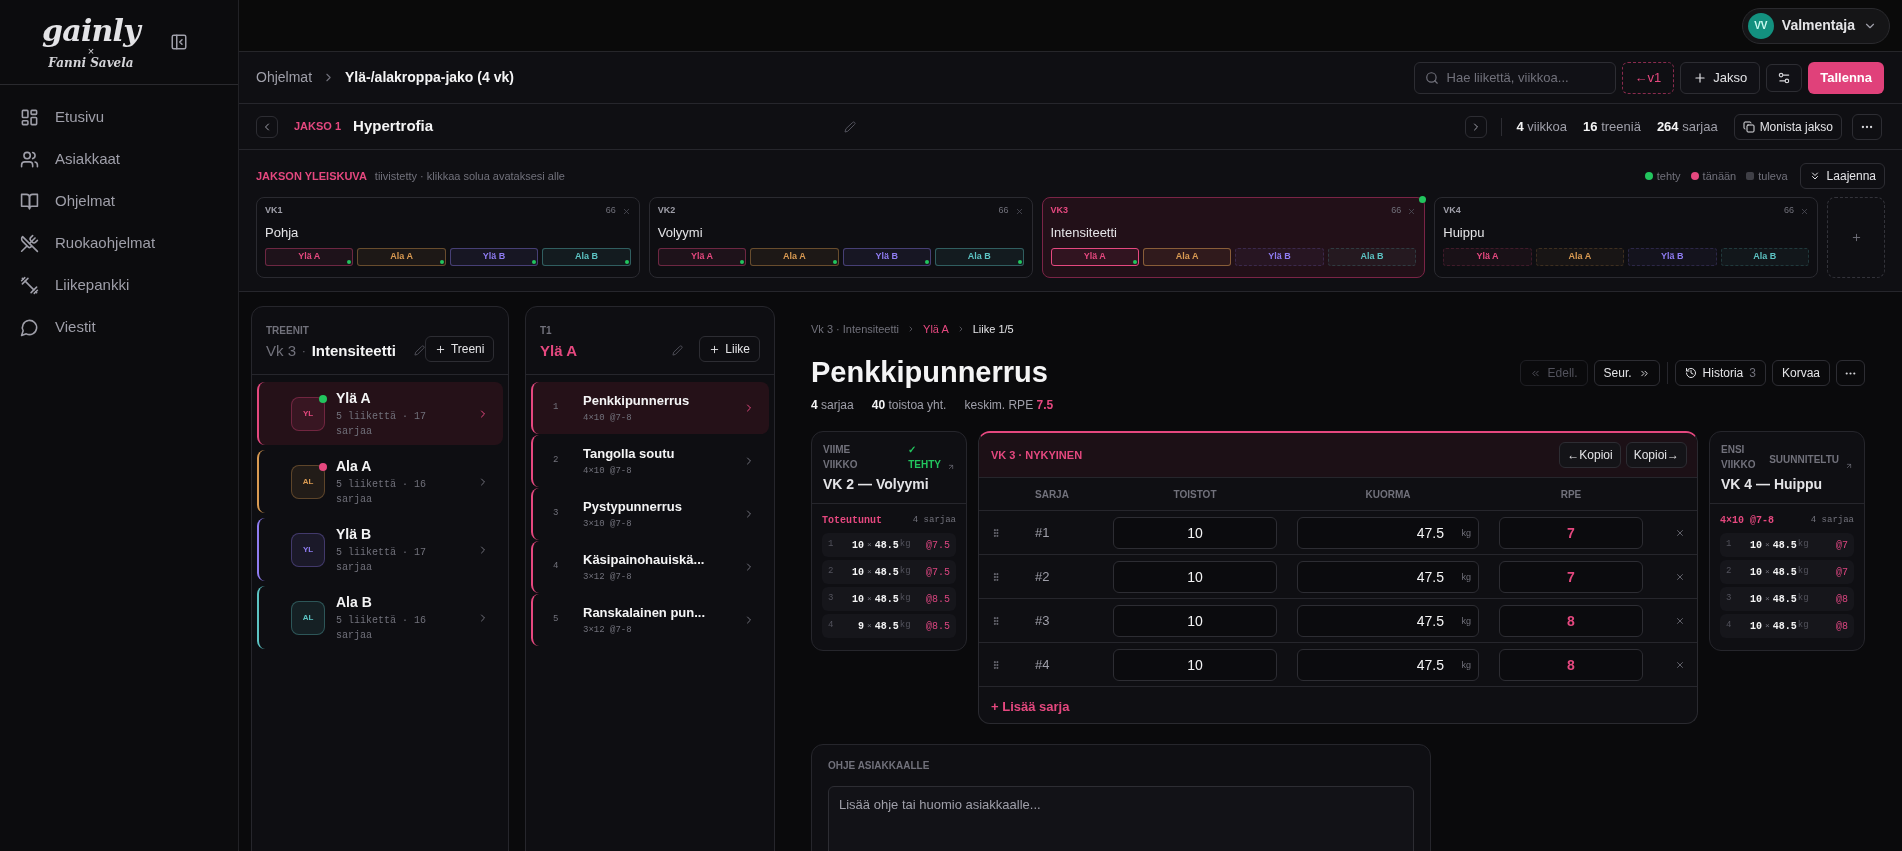 The width and height of the screenshot is (1902, 851). I want to click on add-week-button, so click(1856, 237).